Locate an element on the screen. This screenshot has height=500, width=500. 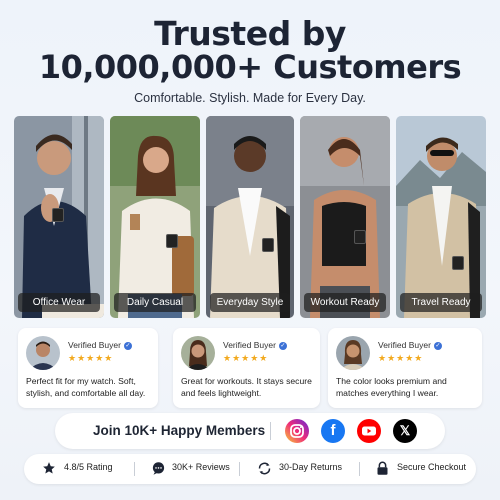
style-label-casual: Daily Casual is located at coordinates (155, 302).